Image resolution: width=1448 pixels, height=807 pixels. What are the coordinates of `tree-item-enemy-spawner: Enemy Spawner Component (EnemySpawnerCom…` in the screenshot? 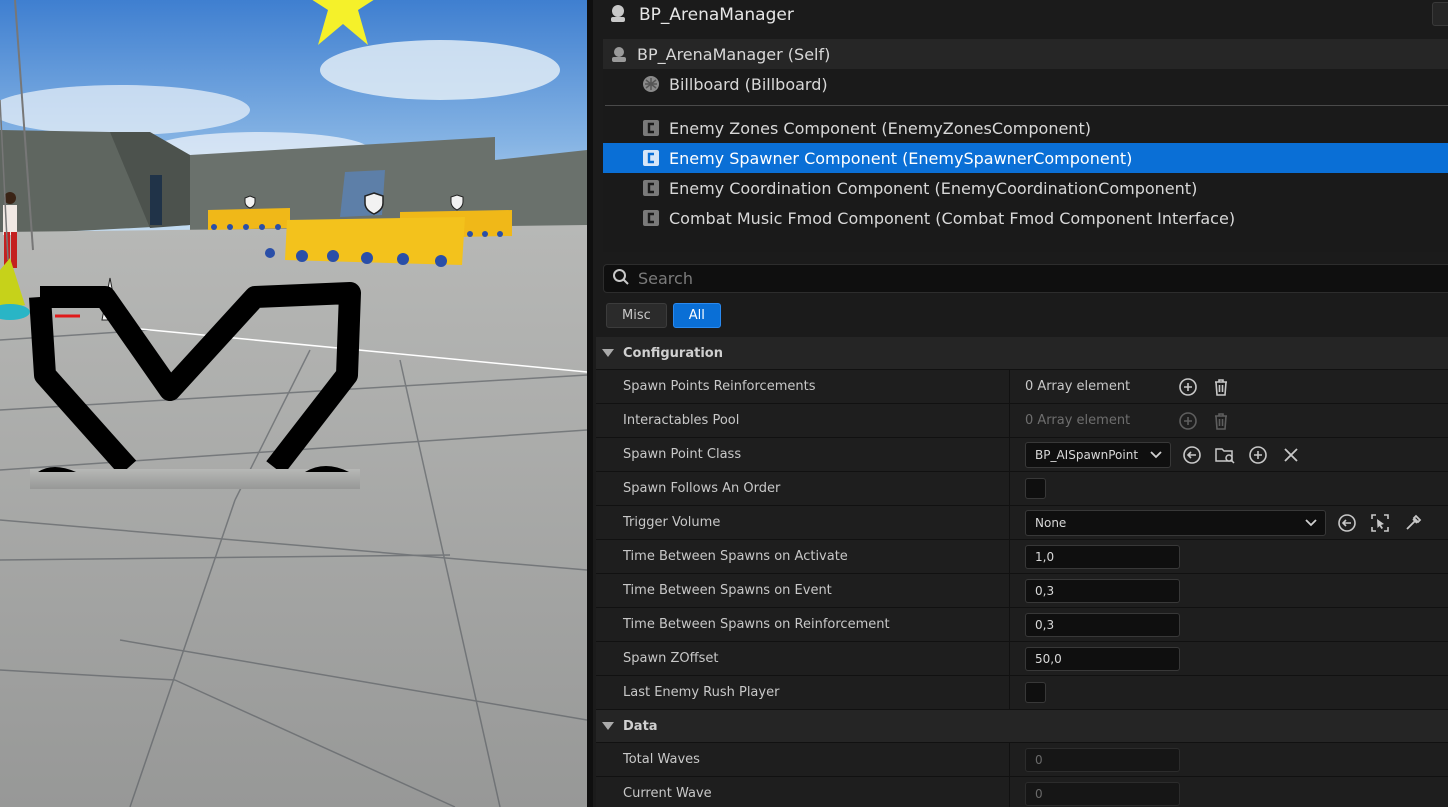 It's located at (1025, 158).